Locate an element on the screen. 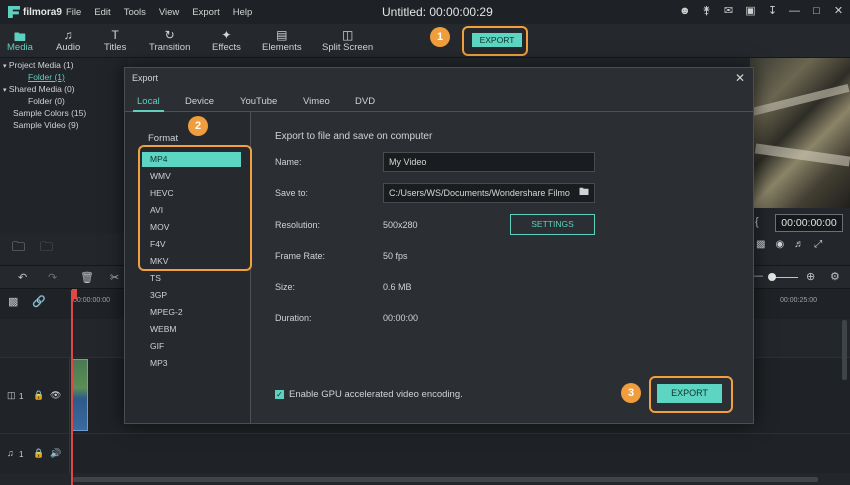 The width and height of the screenshot is (850, 485). tree-shared-media: ▾ Shared Media (0) is located at coordinates (39, 89).